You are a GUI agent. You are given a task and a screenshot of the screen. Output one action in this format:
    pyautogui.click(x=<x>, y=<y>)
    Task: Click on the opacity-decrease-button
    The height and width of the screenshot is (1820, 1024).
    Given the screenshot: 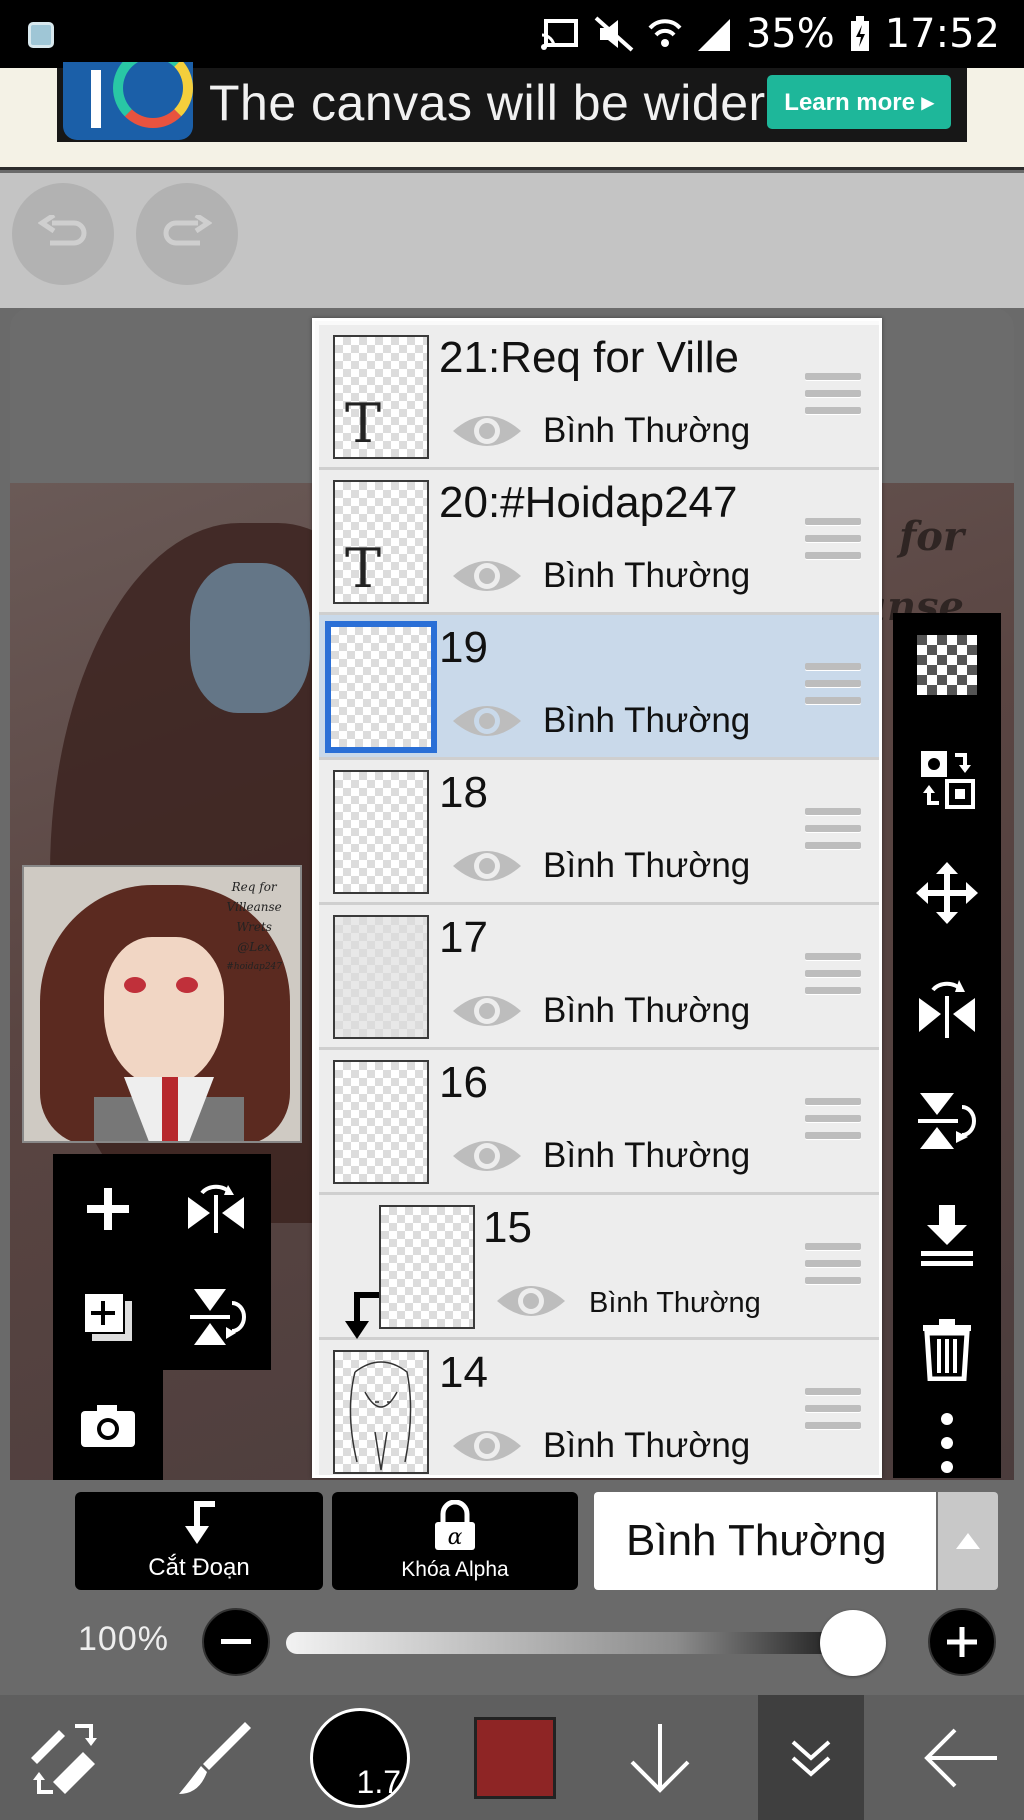 What is the action you would take?
    pyautogui.click(x=236, y=1642)
    